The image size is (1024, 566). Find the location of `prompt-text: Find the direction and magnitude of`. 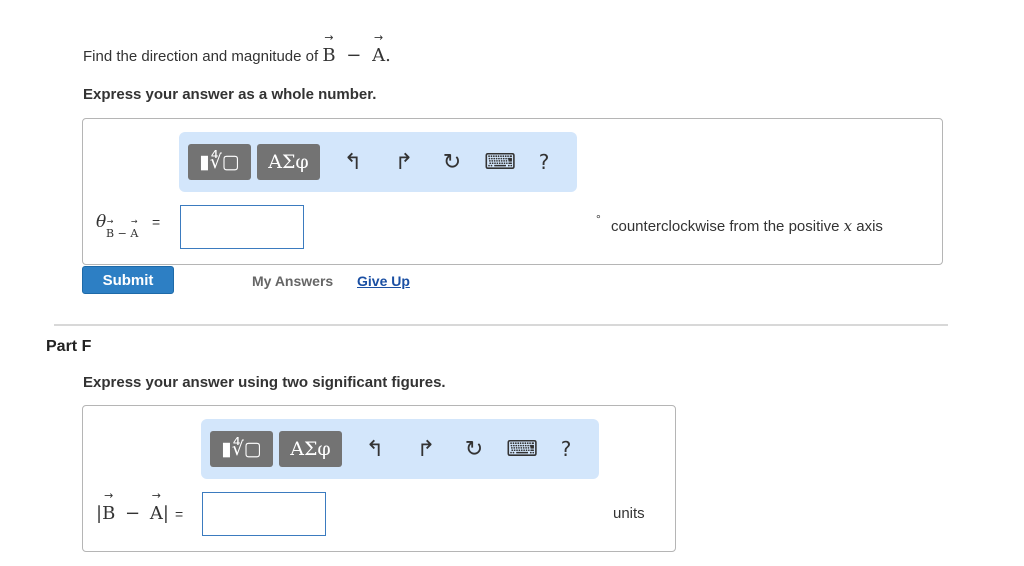

prompt-text: Find the direction and magnitude of is located at coordinates (201, 56).